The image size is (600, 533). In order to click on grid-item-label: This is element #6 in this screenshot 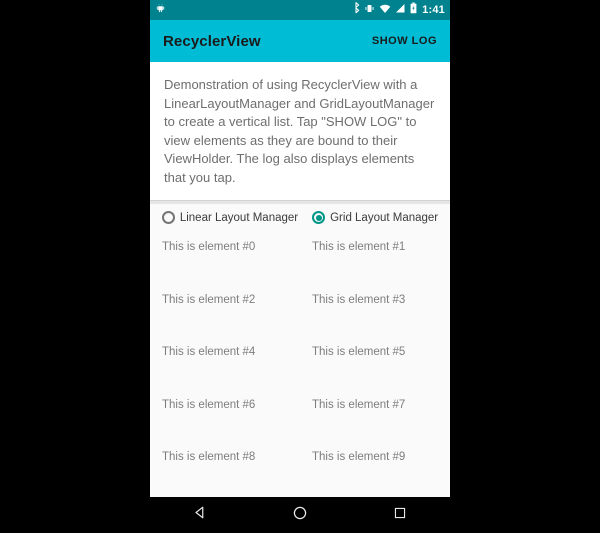, I will do `click(209, 404)`.